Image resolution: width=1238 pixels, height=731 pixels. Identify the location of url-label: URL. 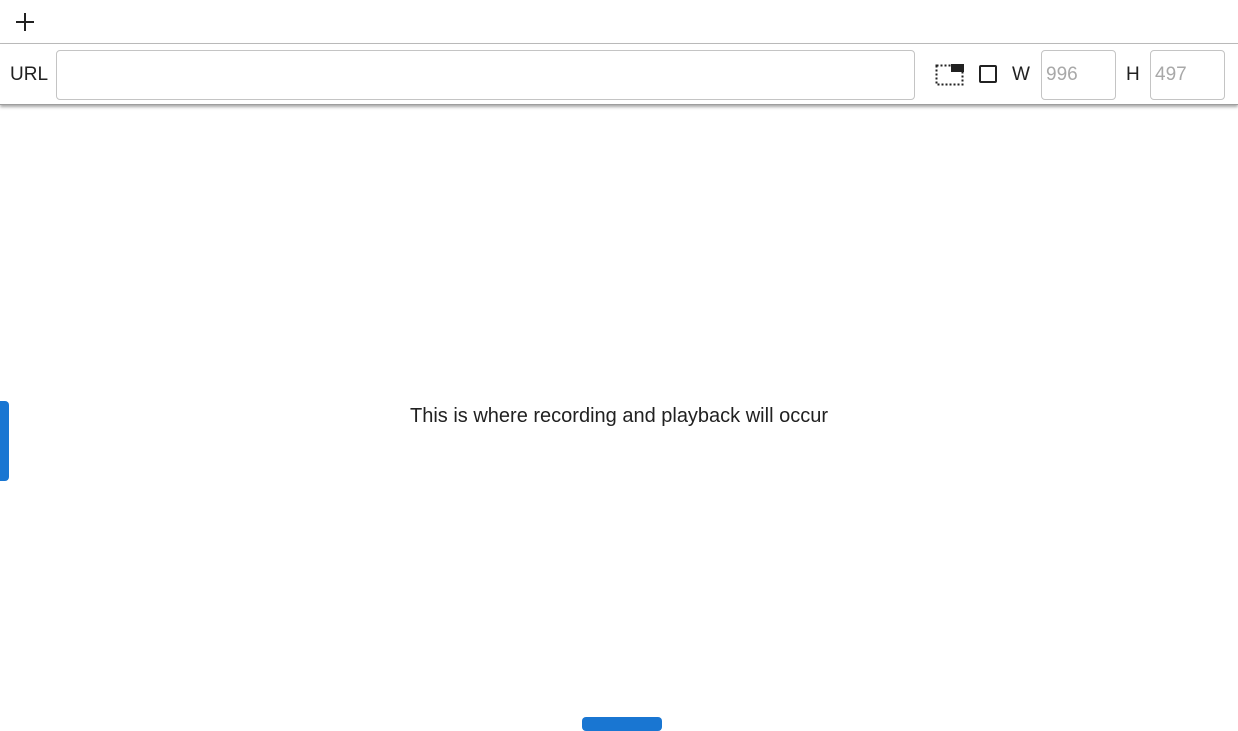
(29, 74).